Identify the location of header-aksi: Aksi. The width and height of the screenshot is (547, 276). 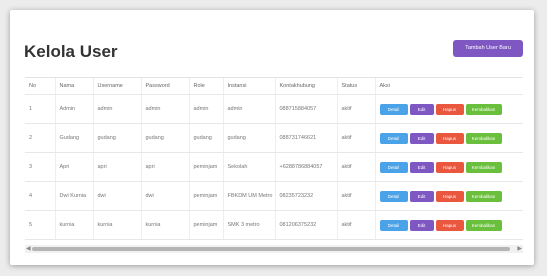
(449, 86).